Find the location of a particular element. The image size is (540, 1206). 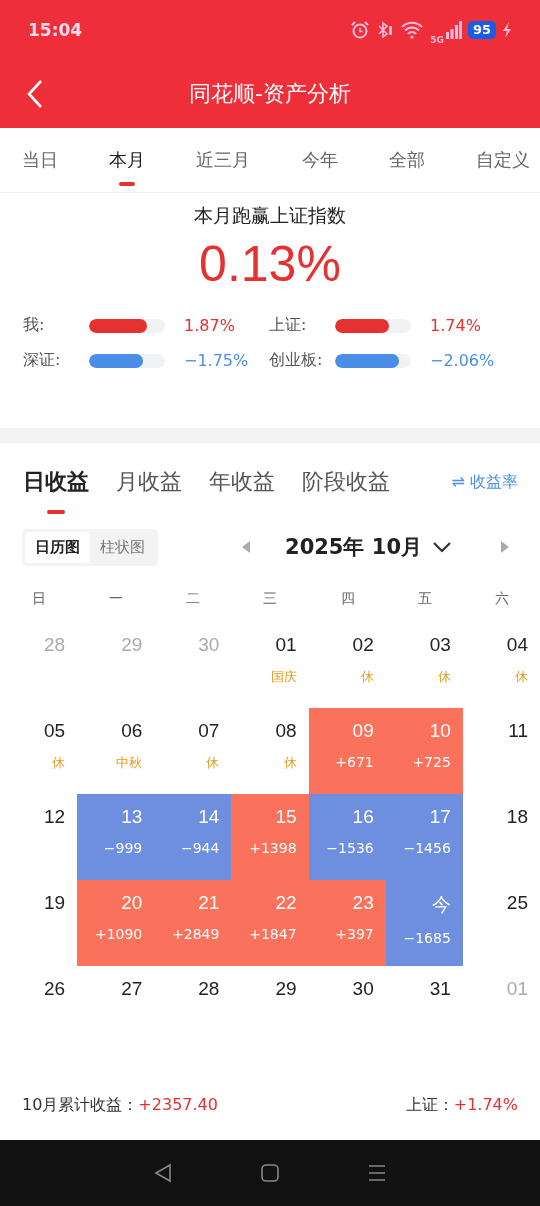

day-number: 04 is located at coordinates (517, 645).